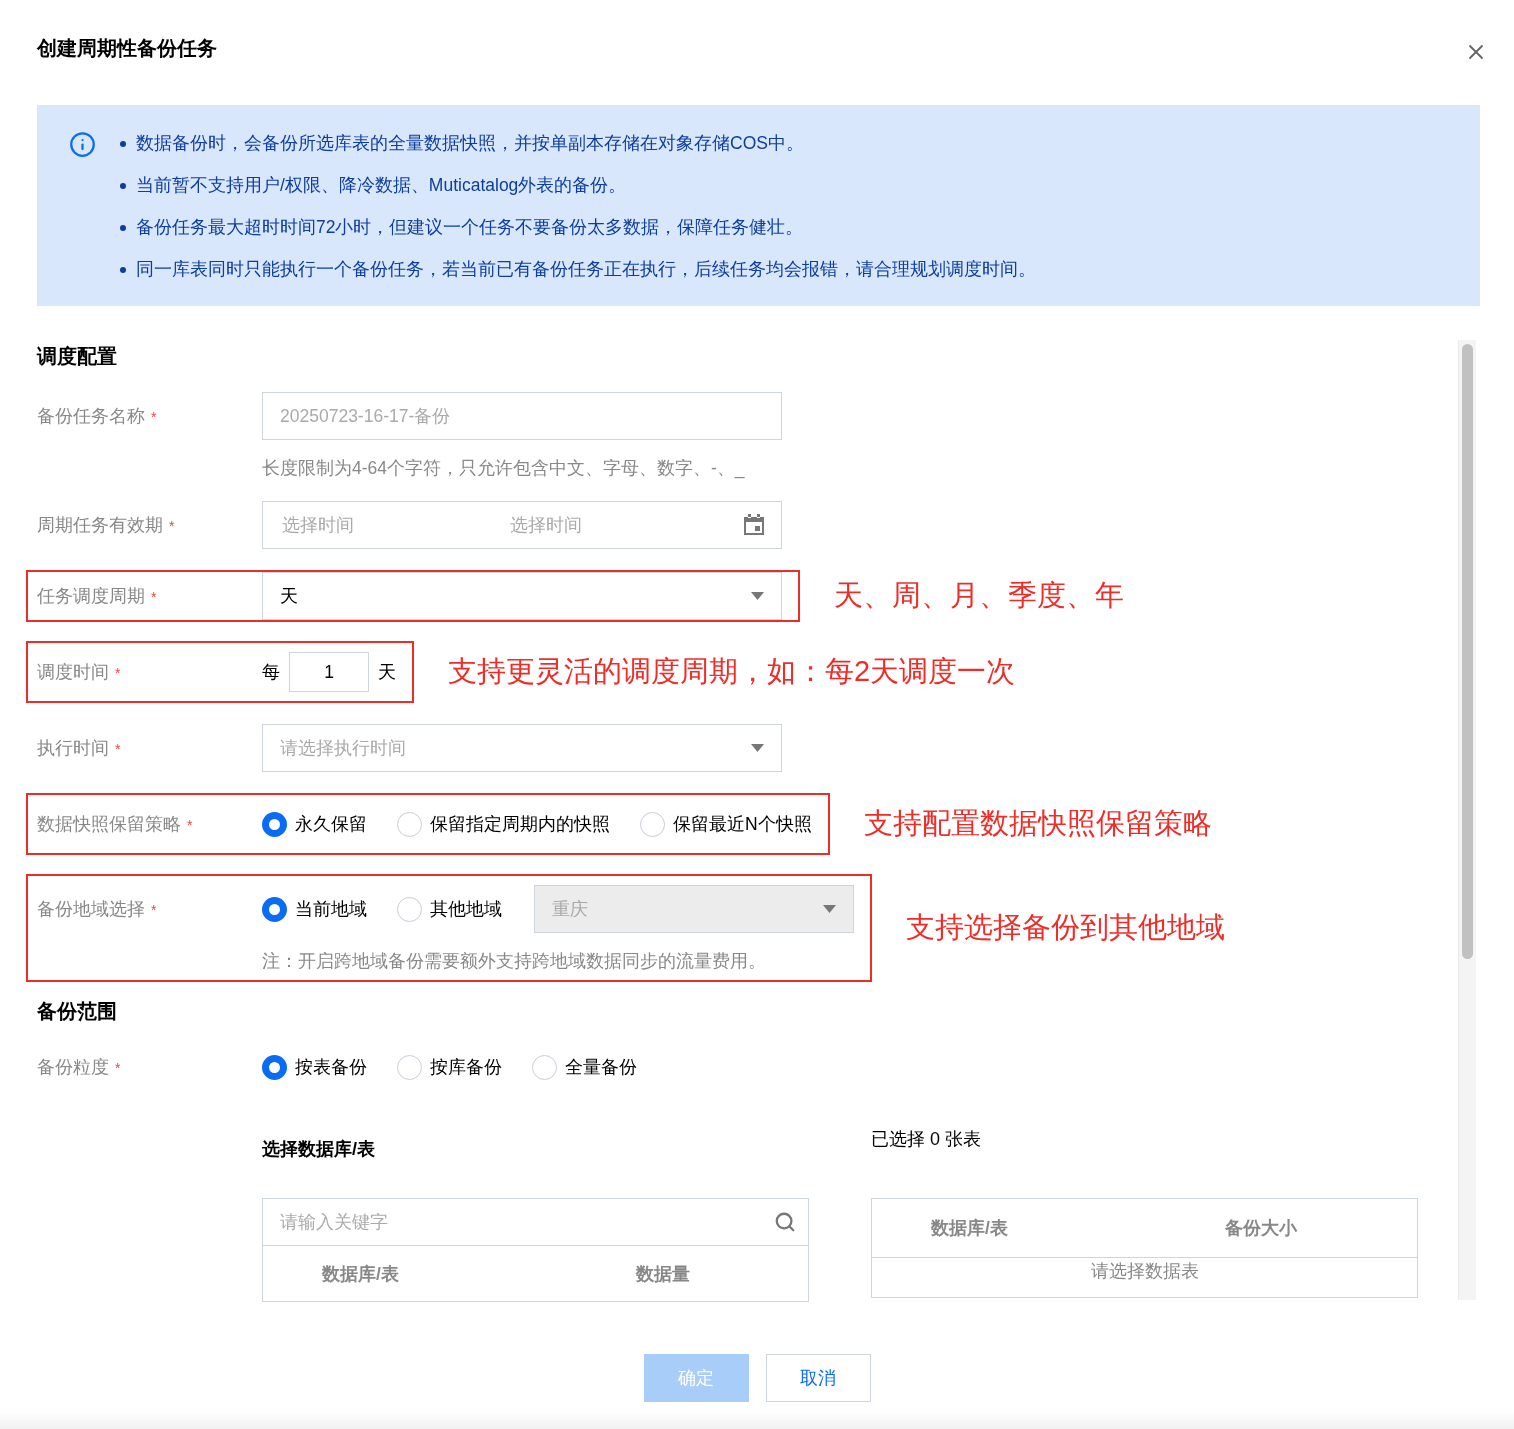 The image size is (1514, 1429). Describe the element at coordinates (97, 416) in the screenshot. I see `field-label: 备份任务名称 *` at that location.